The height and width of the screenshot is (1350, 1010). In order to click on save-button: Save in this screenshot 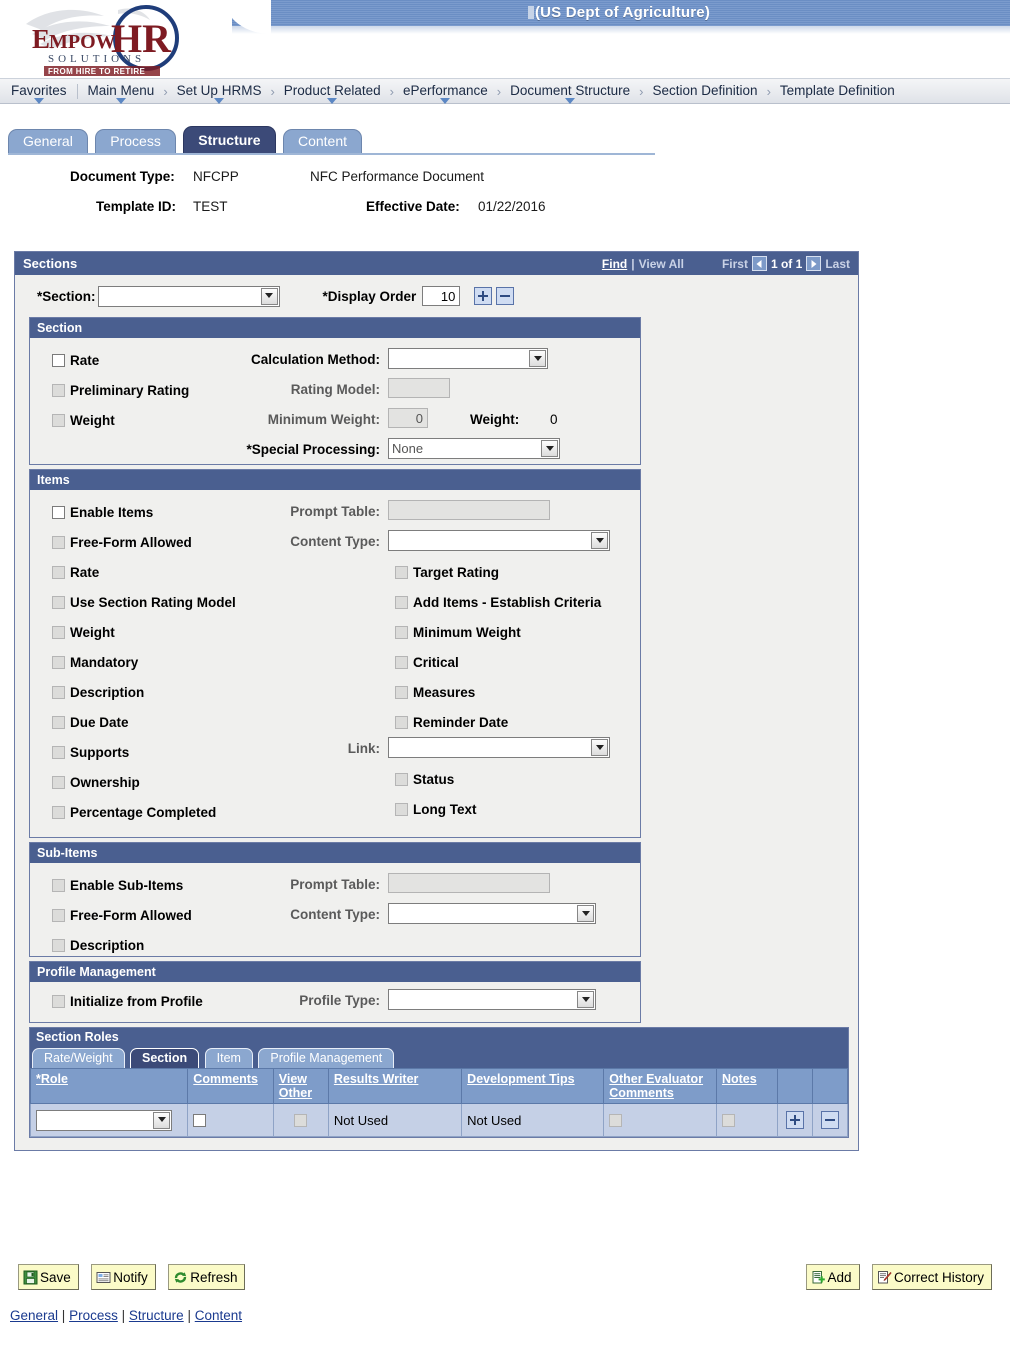, I will do `click(48, 1277)`.